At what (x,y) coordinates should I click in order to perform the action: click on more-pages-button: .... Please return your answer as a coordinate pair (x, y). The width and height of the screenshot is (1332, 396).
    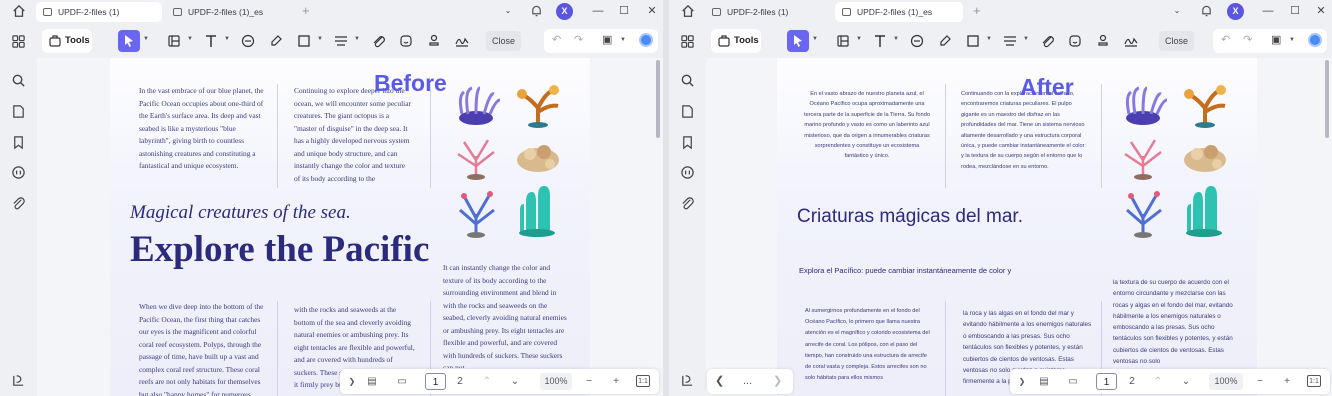
    Looking at the image, I should click on (747, 381).